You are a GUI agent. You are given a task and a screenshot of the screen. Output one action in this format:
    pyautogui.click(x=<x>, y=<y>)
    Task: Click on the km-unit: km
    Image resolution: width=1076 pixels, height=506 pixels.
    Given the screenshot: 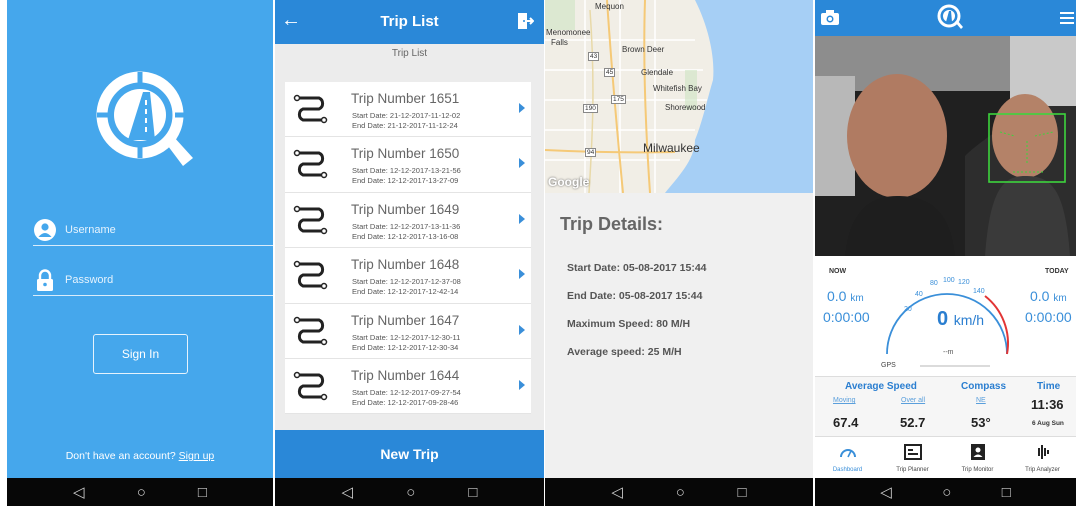 What is the action you would take?
    pyautogui.click(x=1060, y=298)
    